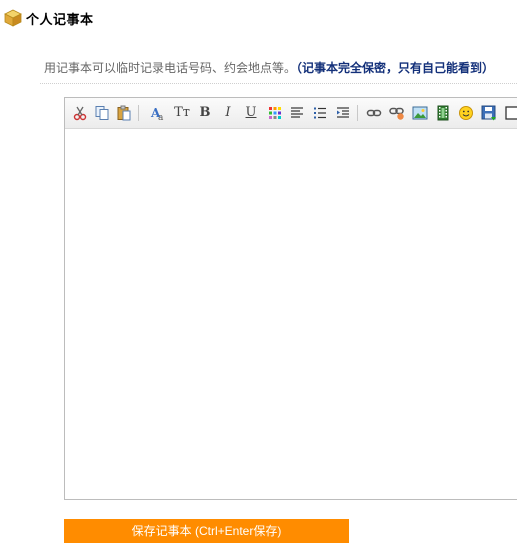 The height and width of the screenshot is (559, 517). I want to click on description: 用记事本可以临时记录电话号码、约会地点等。（记事本完全保密，只有自己能看到）, so click(269, 67).